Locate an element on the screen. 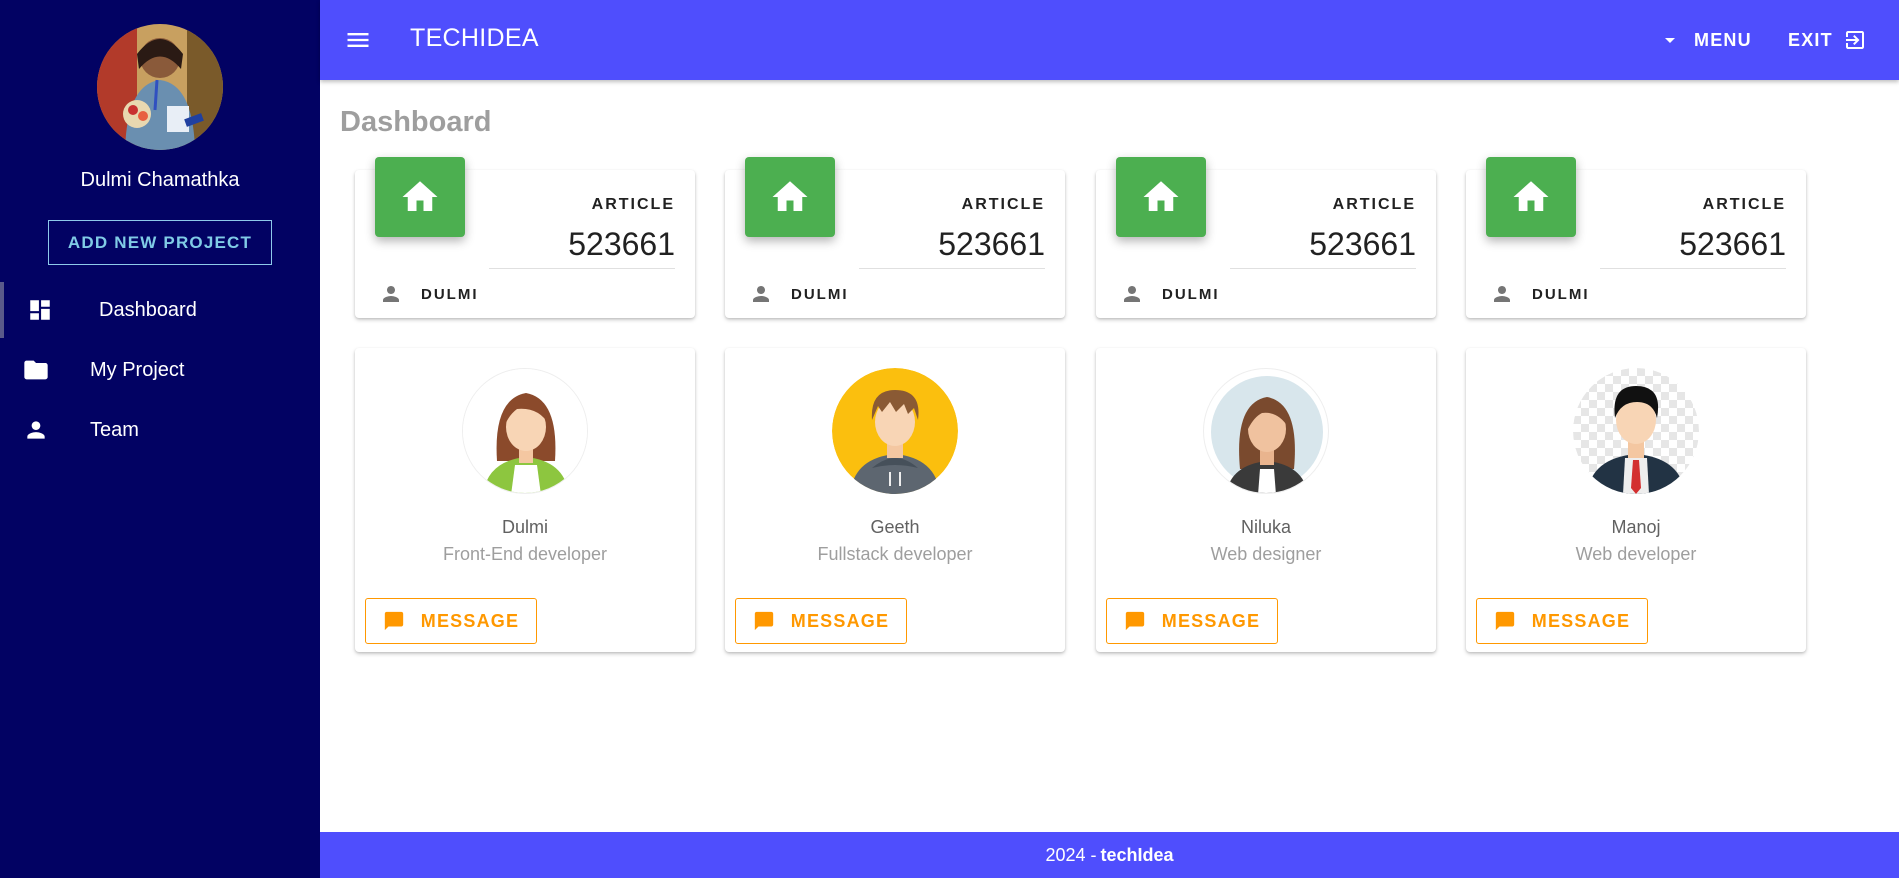  top-app-bar: TECHIDEA MENU EXIT is located at coordinates (1109, 40).